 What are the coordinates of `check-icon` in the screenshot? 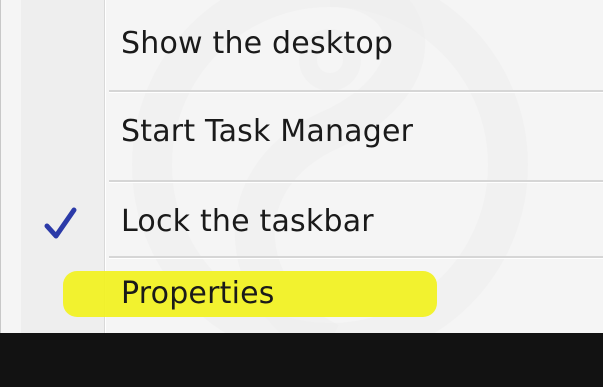 It's located at (60, 223).